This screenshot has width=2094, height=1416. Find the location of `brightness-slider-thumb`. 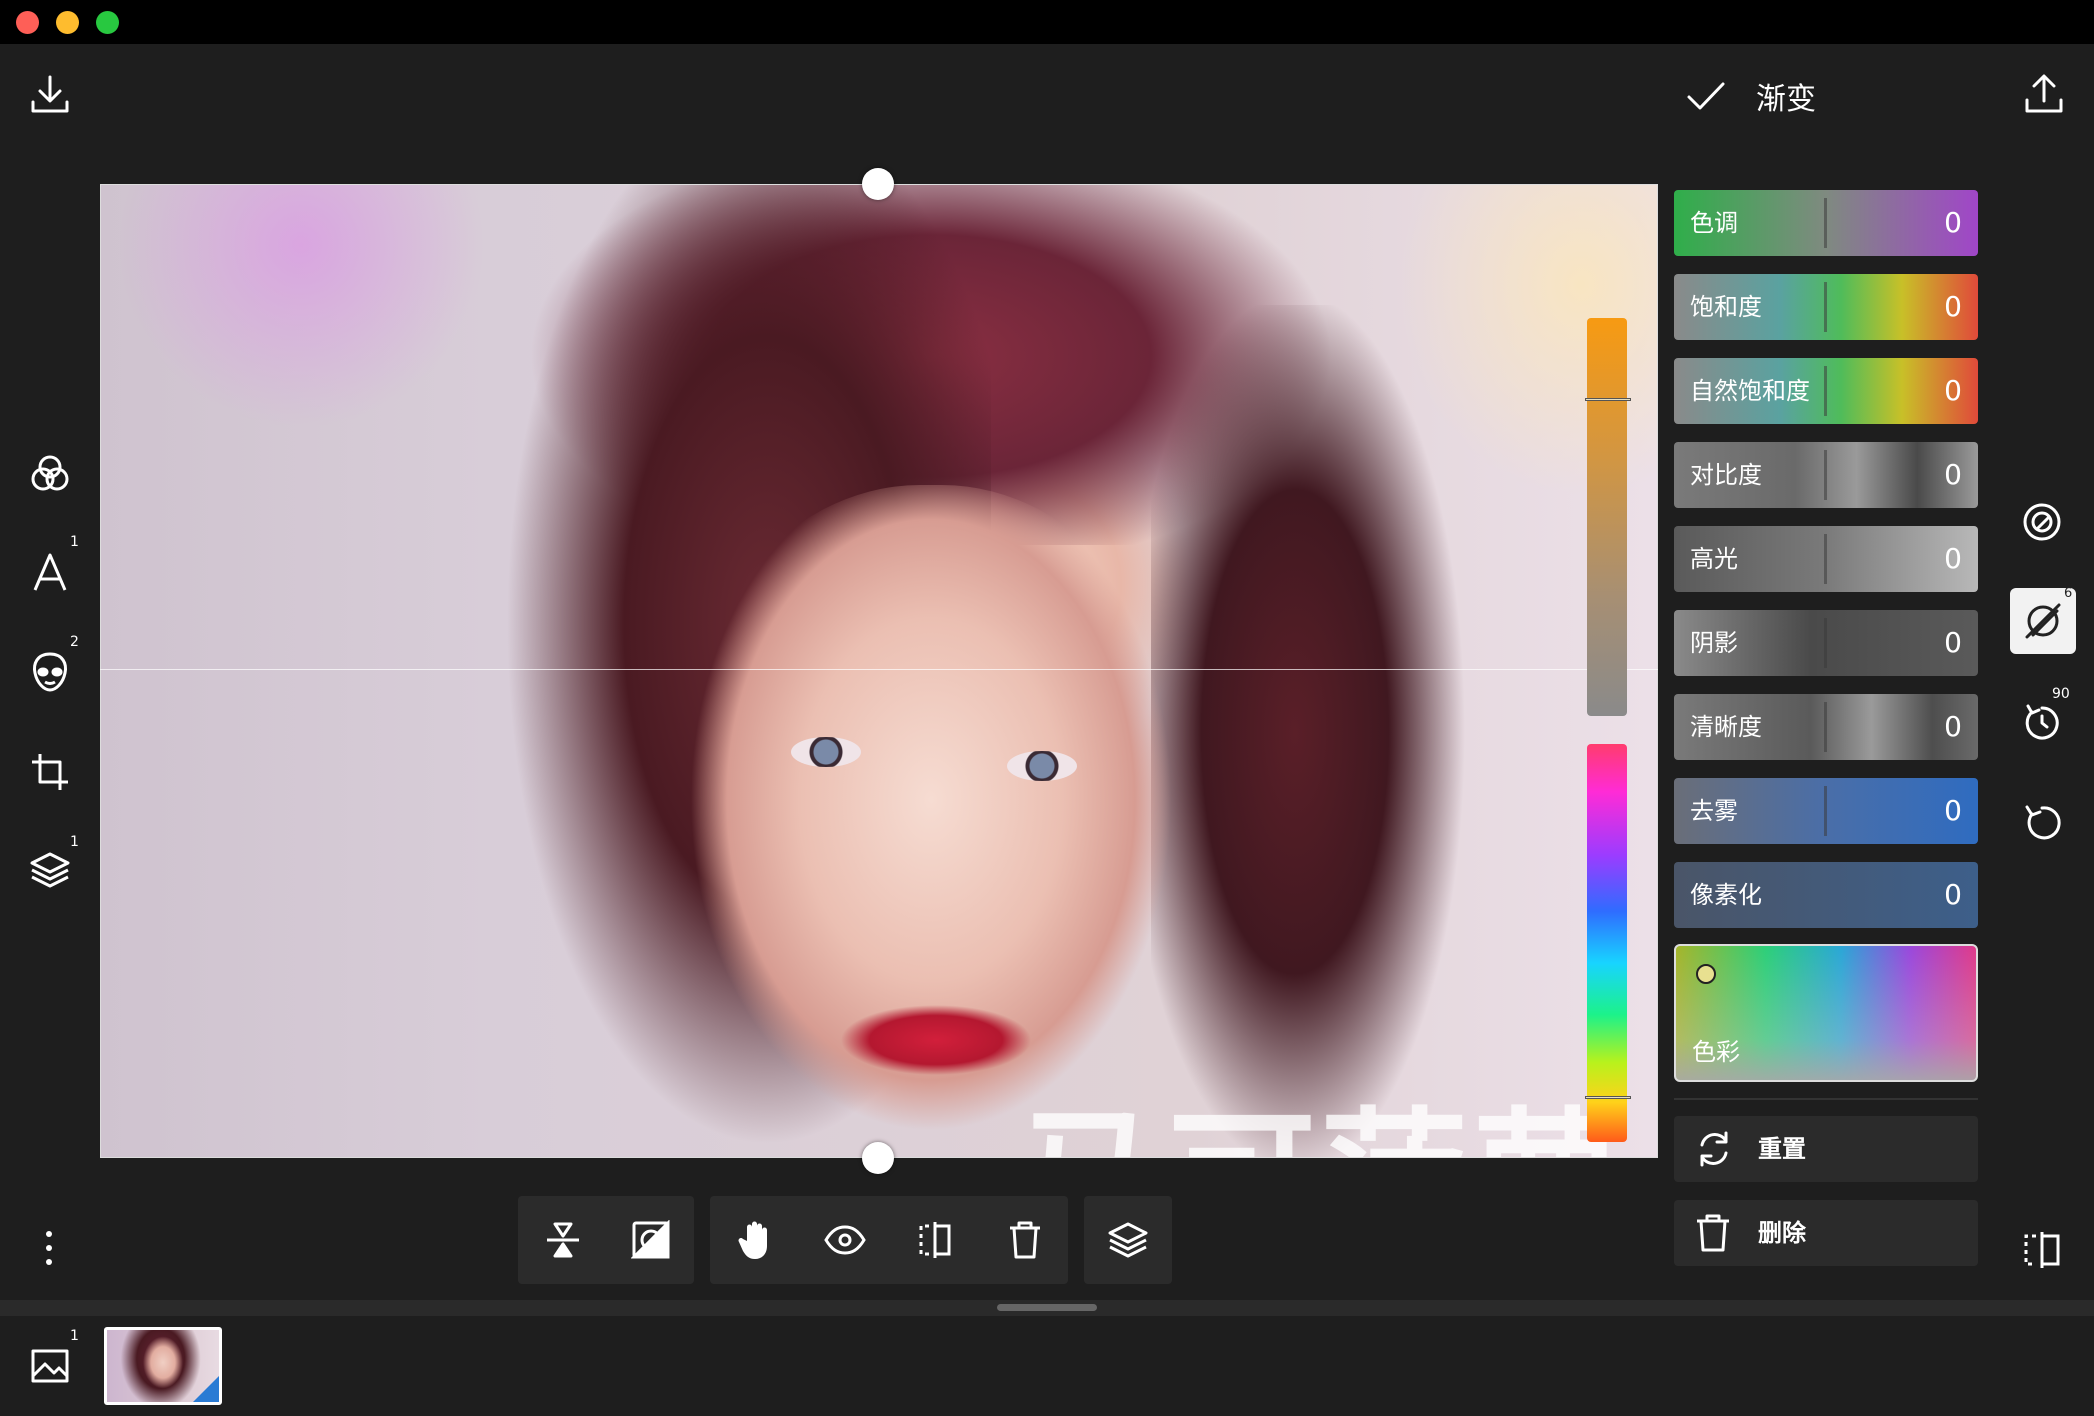

brightness-slider-thumb is located at coordinates (1608, 399).